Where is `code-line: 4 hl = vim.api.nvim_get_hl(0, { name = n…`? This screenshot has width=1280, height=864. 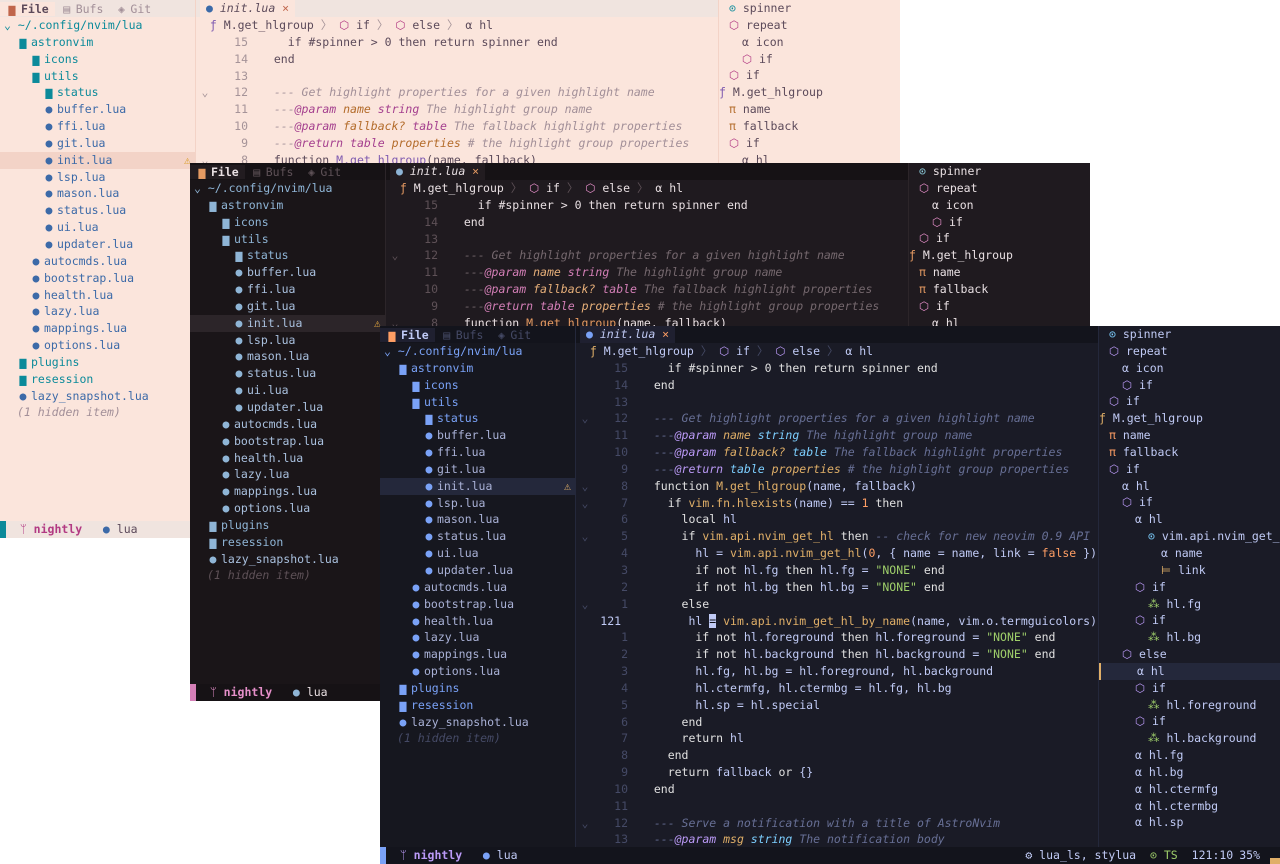
code-line: 4 hl = vim.api.nvim_get_hl(0, { name = n… is located at coordinates (836, 553).